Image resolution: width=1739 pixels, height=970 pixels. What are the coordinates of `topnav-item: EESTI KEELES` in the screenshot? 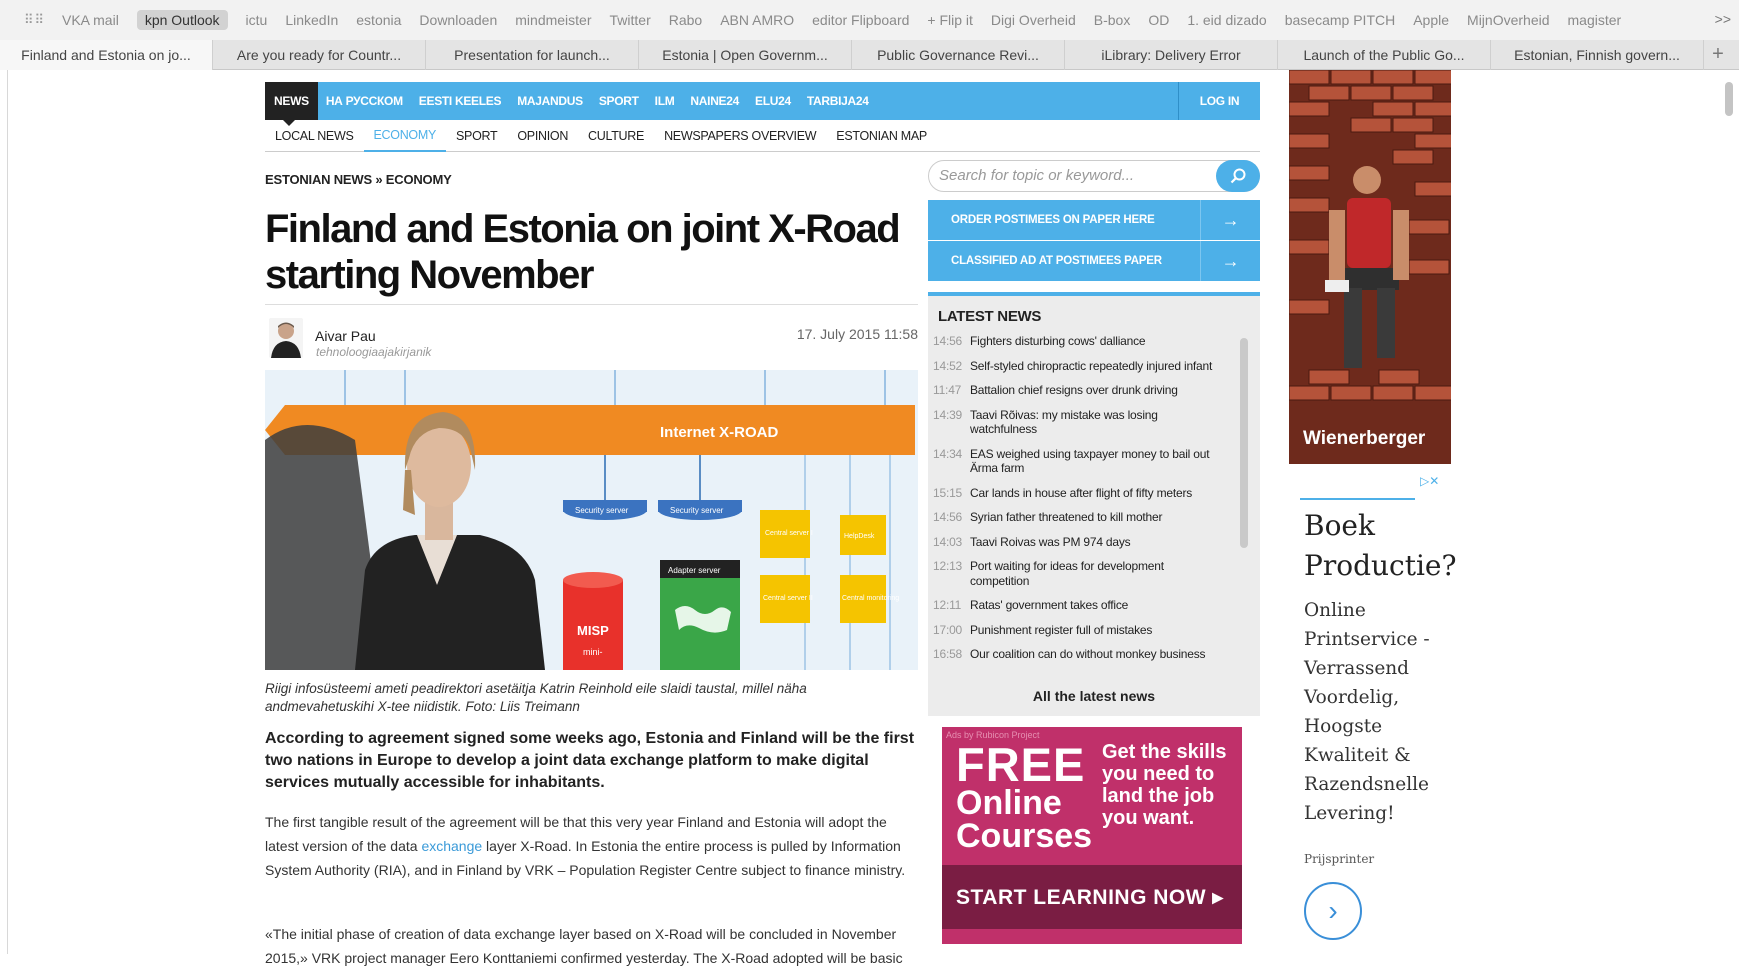 It's located at (460, 101).